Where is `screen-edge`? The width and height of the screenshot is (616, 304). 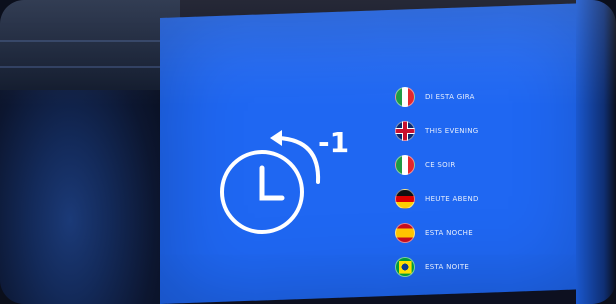 screen-edge is located at coordinates (596, 152).